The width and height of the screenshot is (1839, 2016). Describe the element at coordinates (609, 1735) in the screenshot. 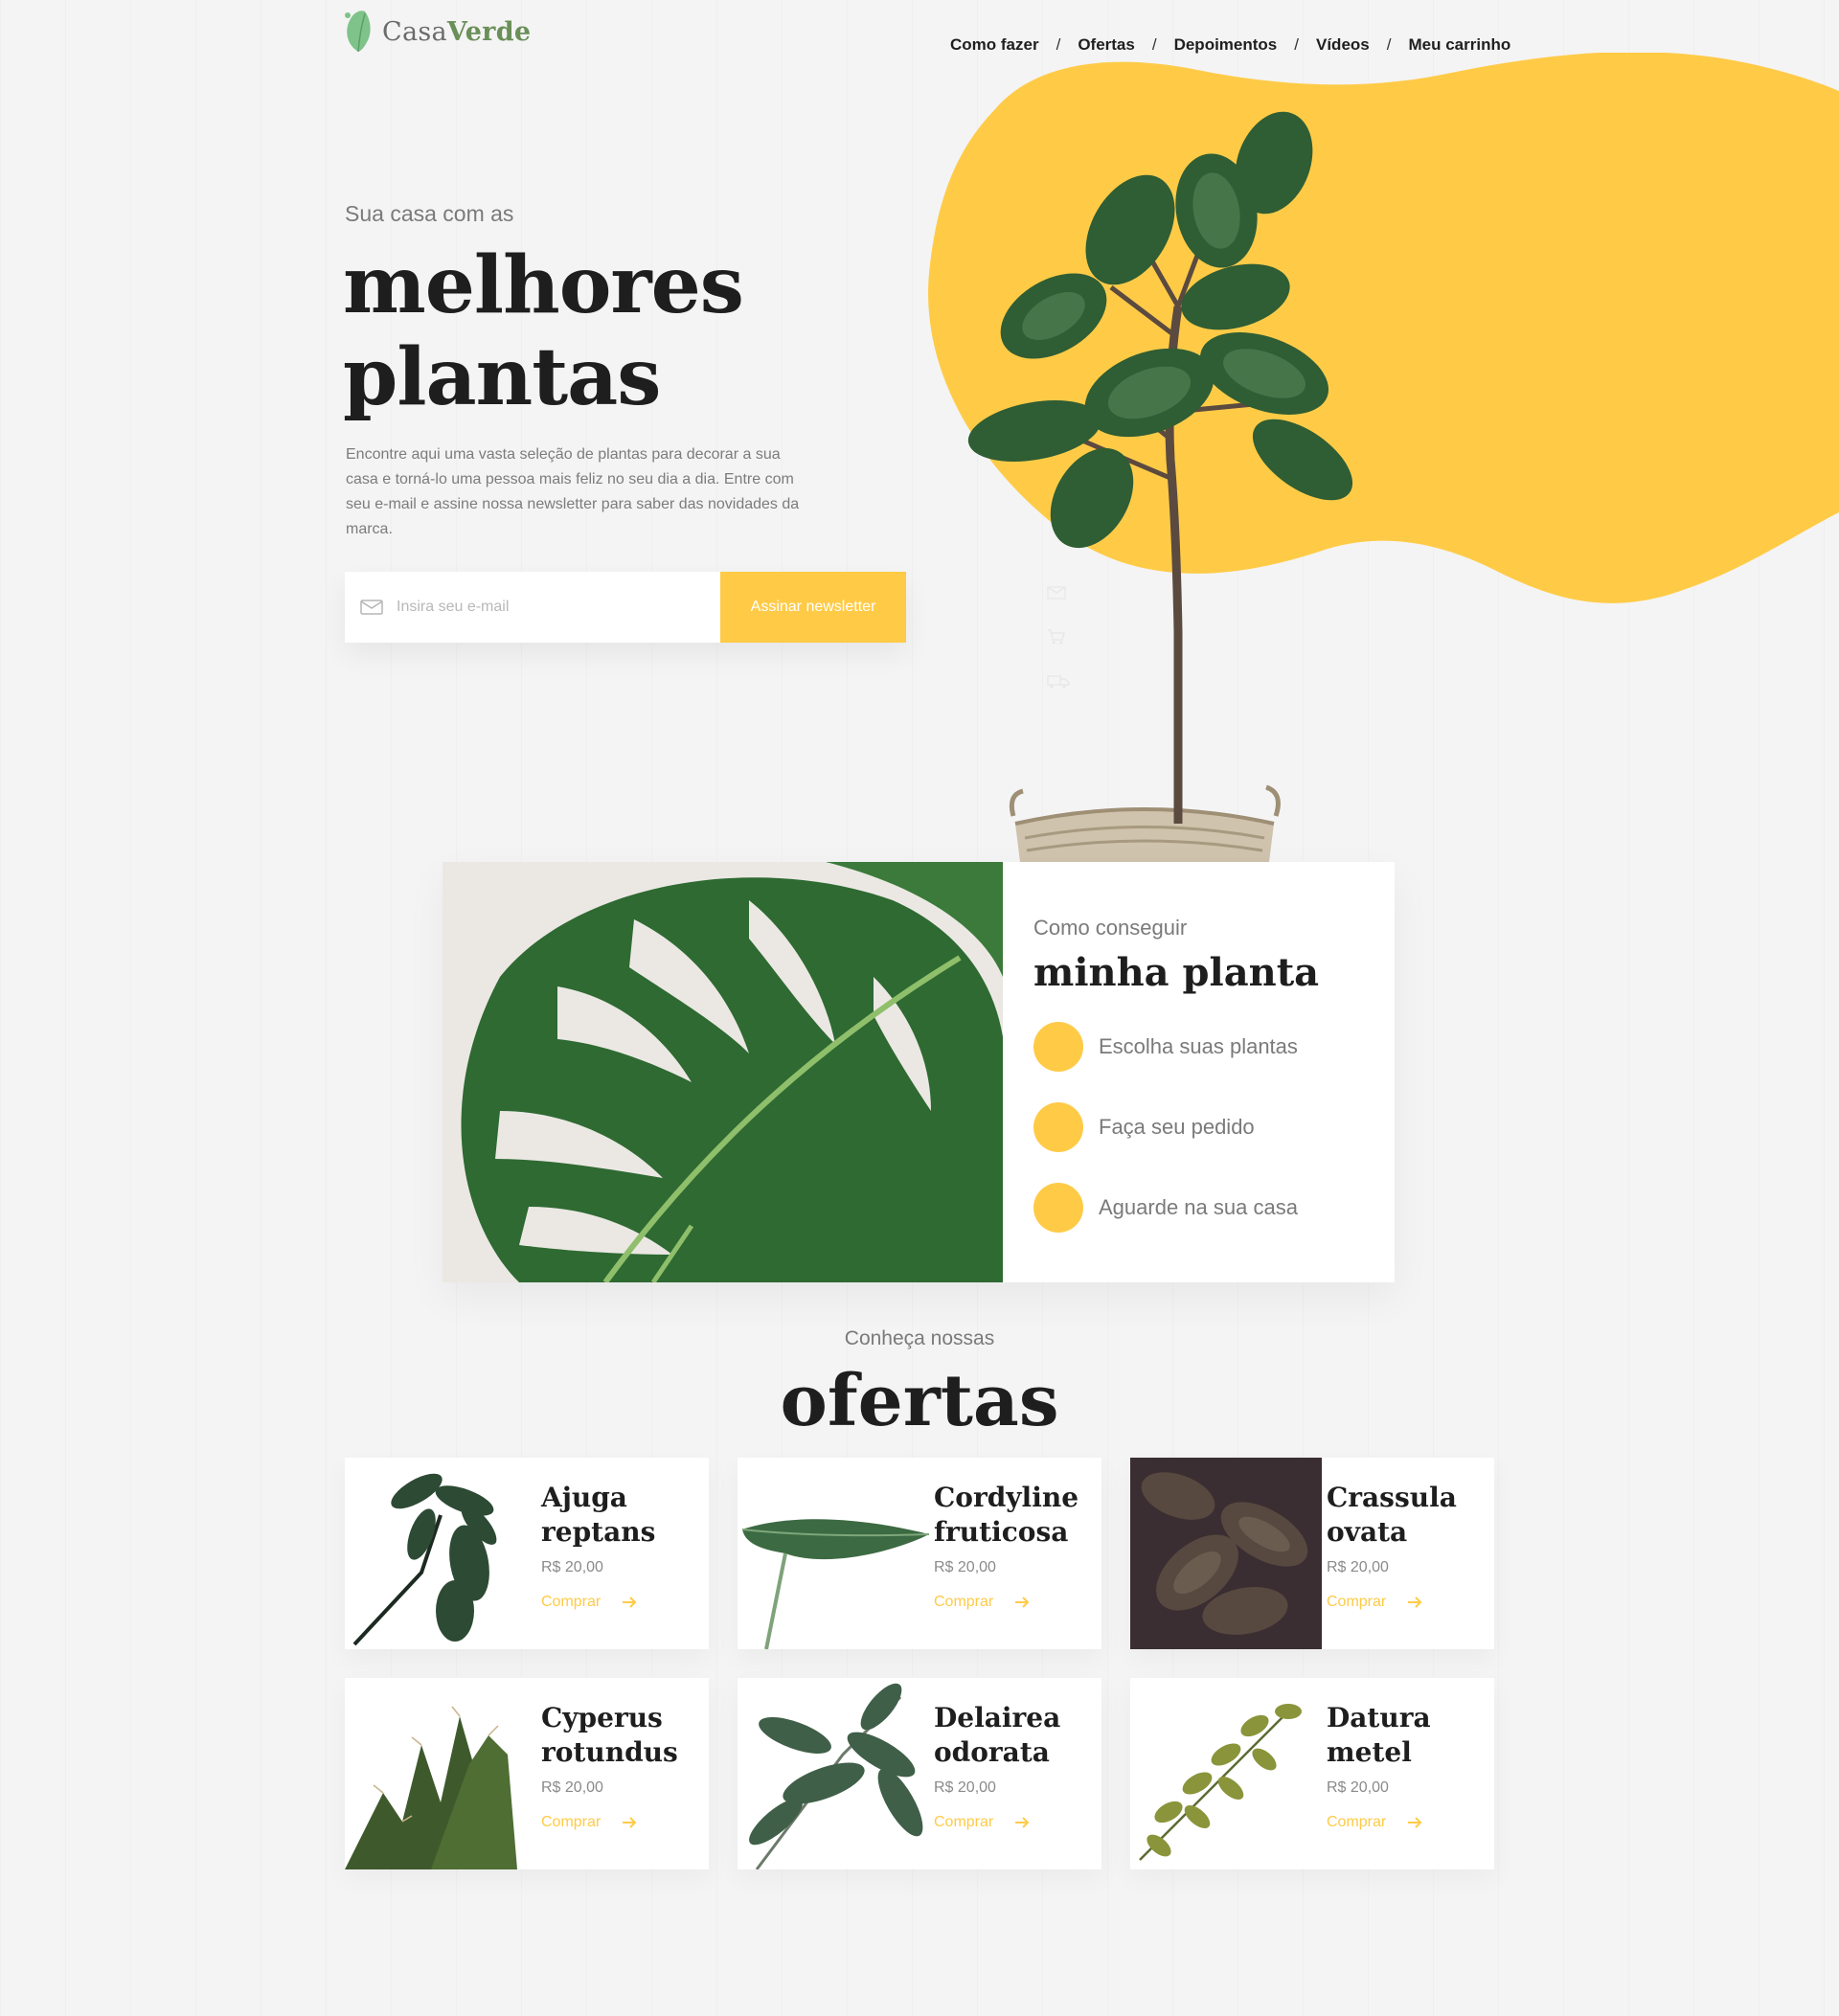

I see `product-name: Cyperus rotundus` at that location.